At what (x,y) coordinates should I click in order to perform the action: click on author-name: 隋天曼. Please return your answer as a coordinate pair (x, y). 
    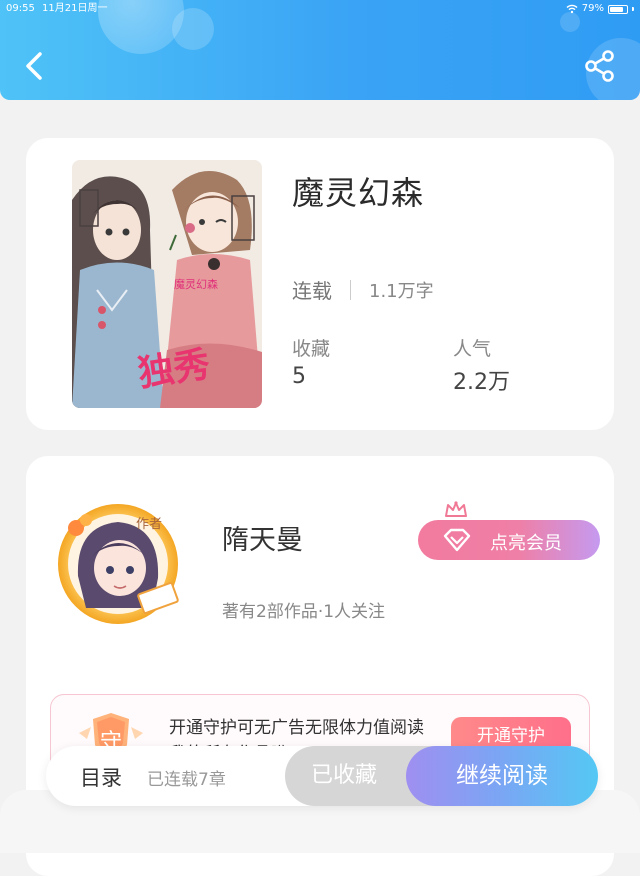
    Looking at the image, I should click on (262, 540).